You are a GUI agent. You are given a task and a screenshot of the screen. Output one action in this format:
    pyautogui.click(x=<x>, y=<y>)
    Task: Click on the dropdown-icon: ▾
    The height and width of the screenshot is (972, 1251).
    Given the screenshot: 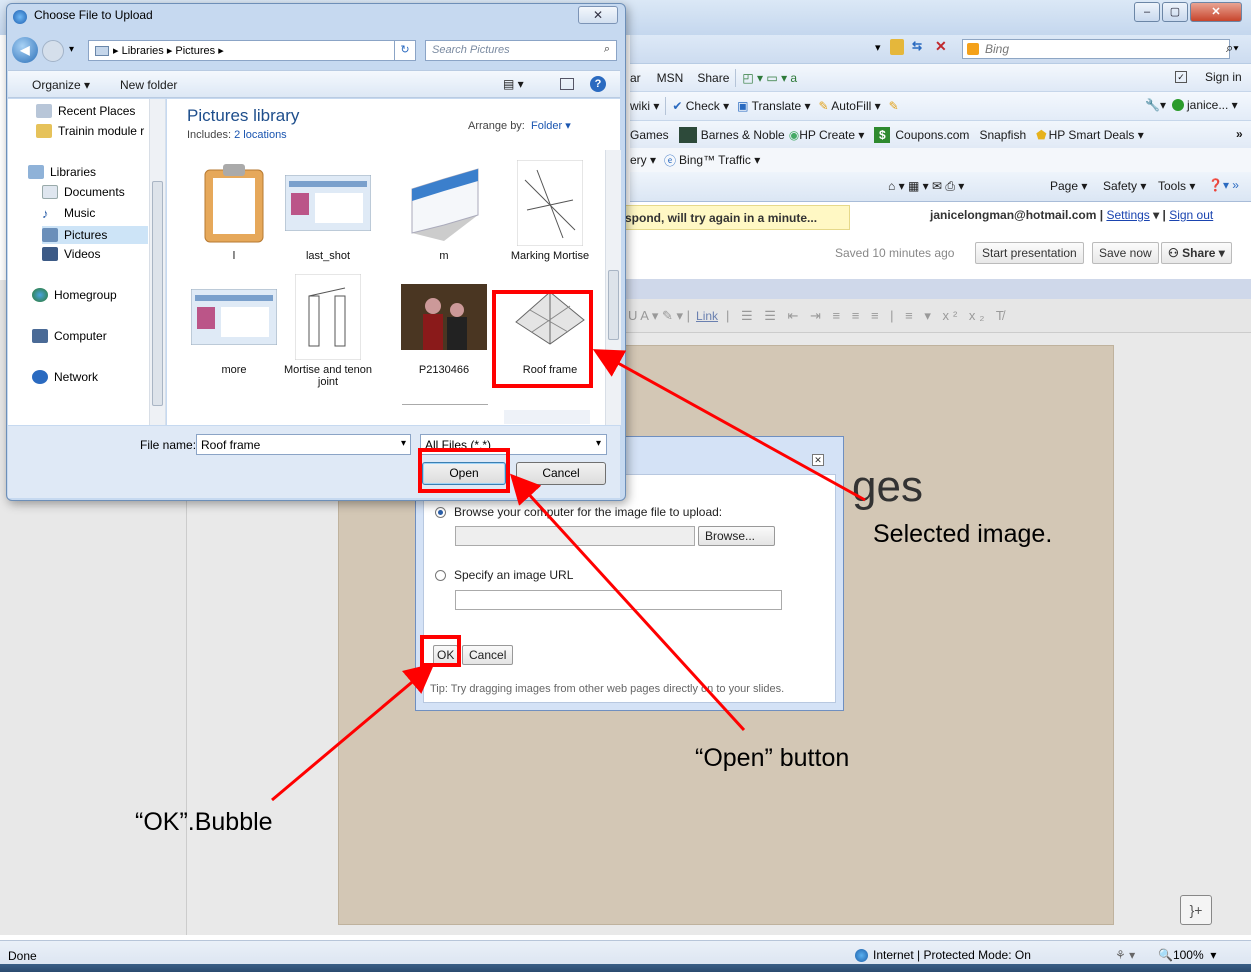 What is the action you would take?
    pyautogui.click(x=878, y=47)
    